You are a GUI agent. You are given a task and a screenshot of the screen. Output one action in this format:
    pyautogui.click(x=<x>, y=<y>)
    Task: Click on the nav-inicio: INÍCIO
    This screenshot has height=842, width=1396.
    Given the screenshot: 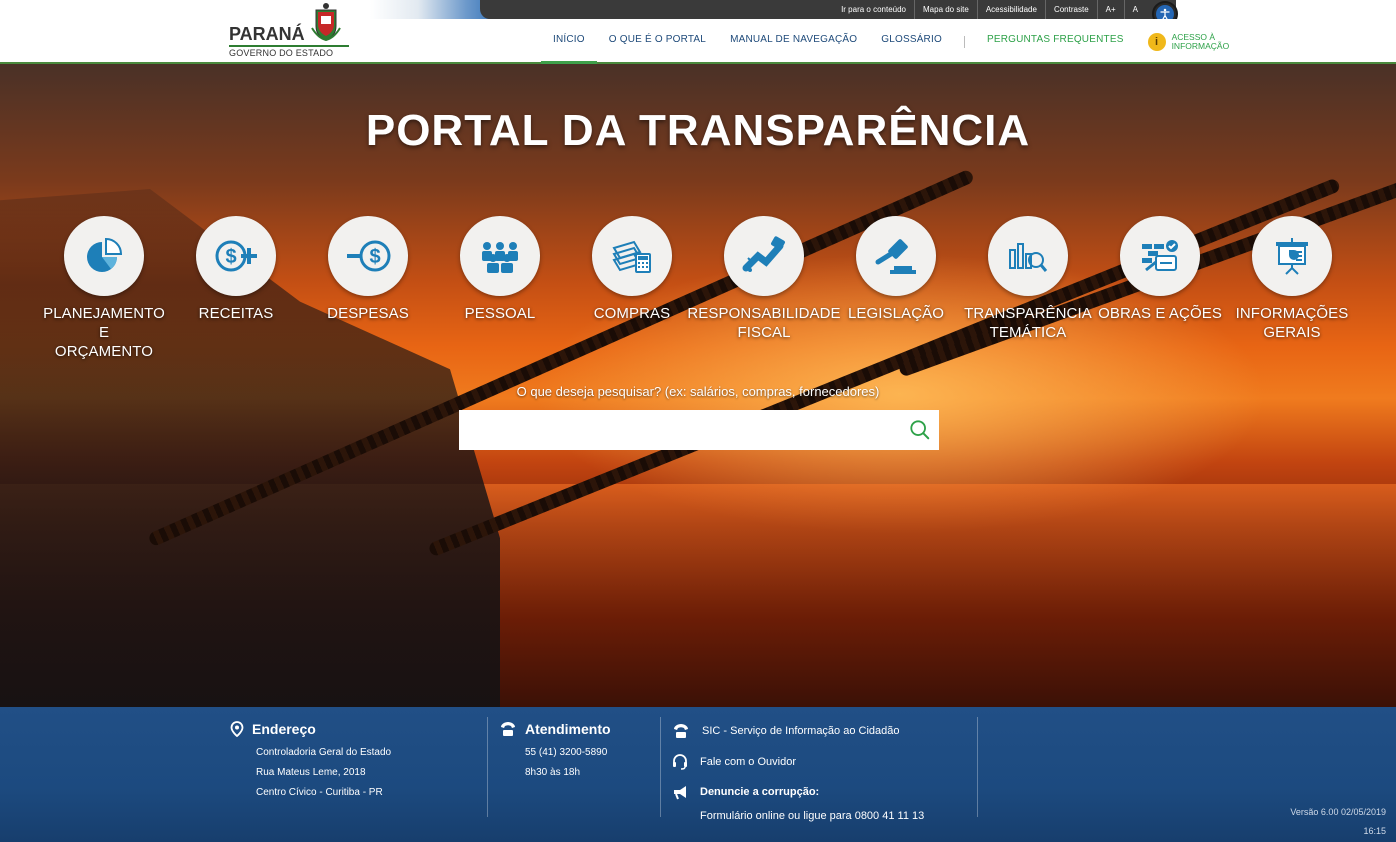 What is the action you would take?
    pyautogui.click(x=569, y=42)
    